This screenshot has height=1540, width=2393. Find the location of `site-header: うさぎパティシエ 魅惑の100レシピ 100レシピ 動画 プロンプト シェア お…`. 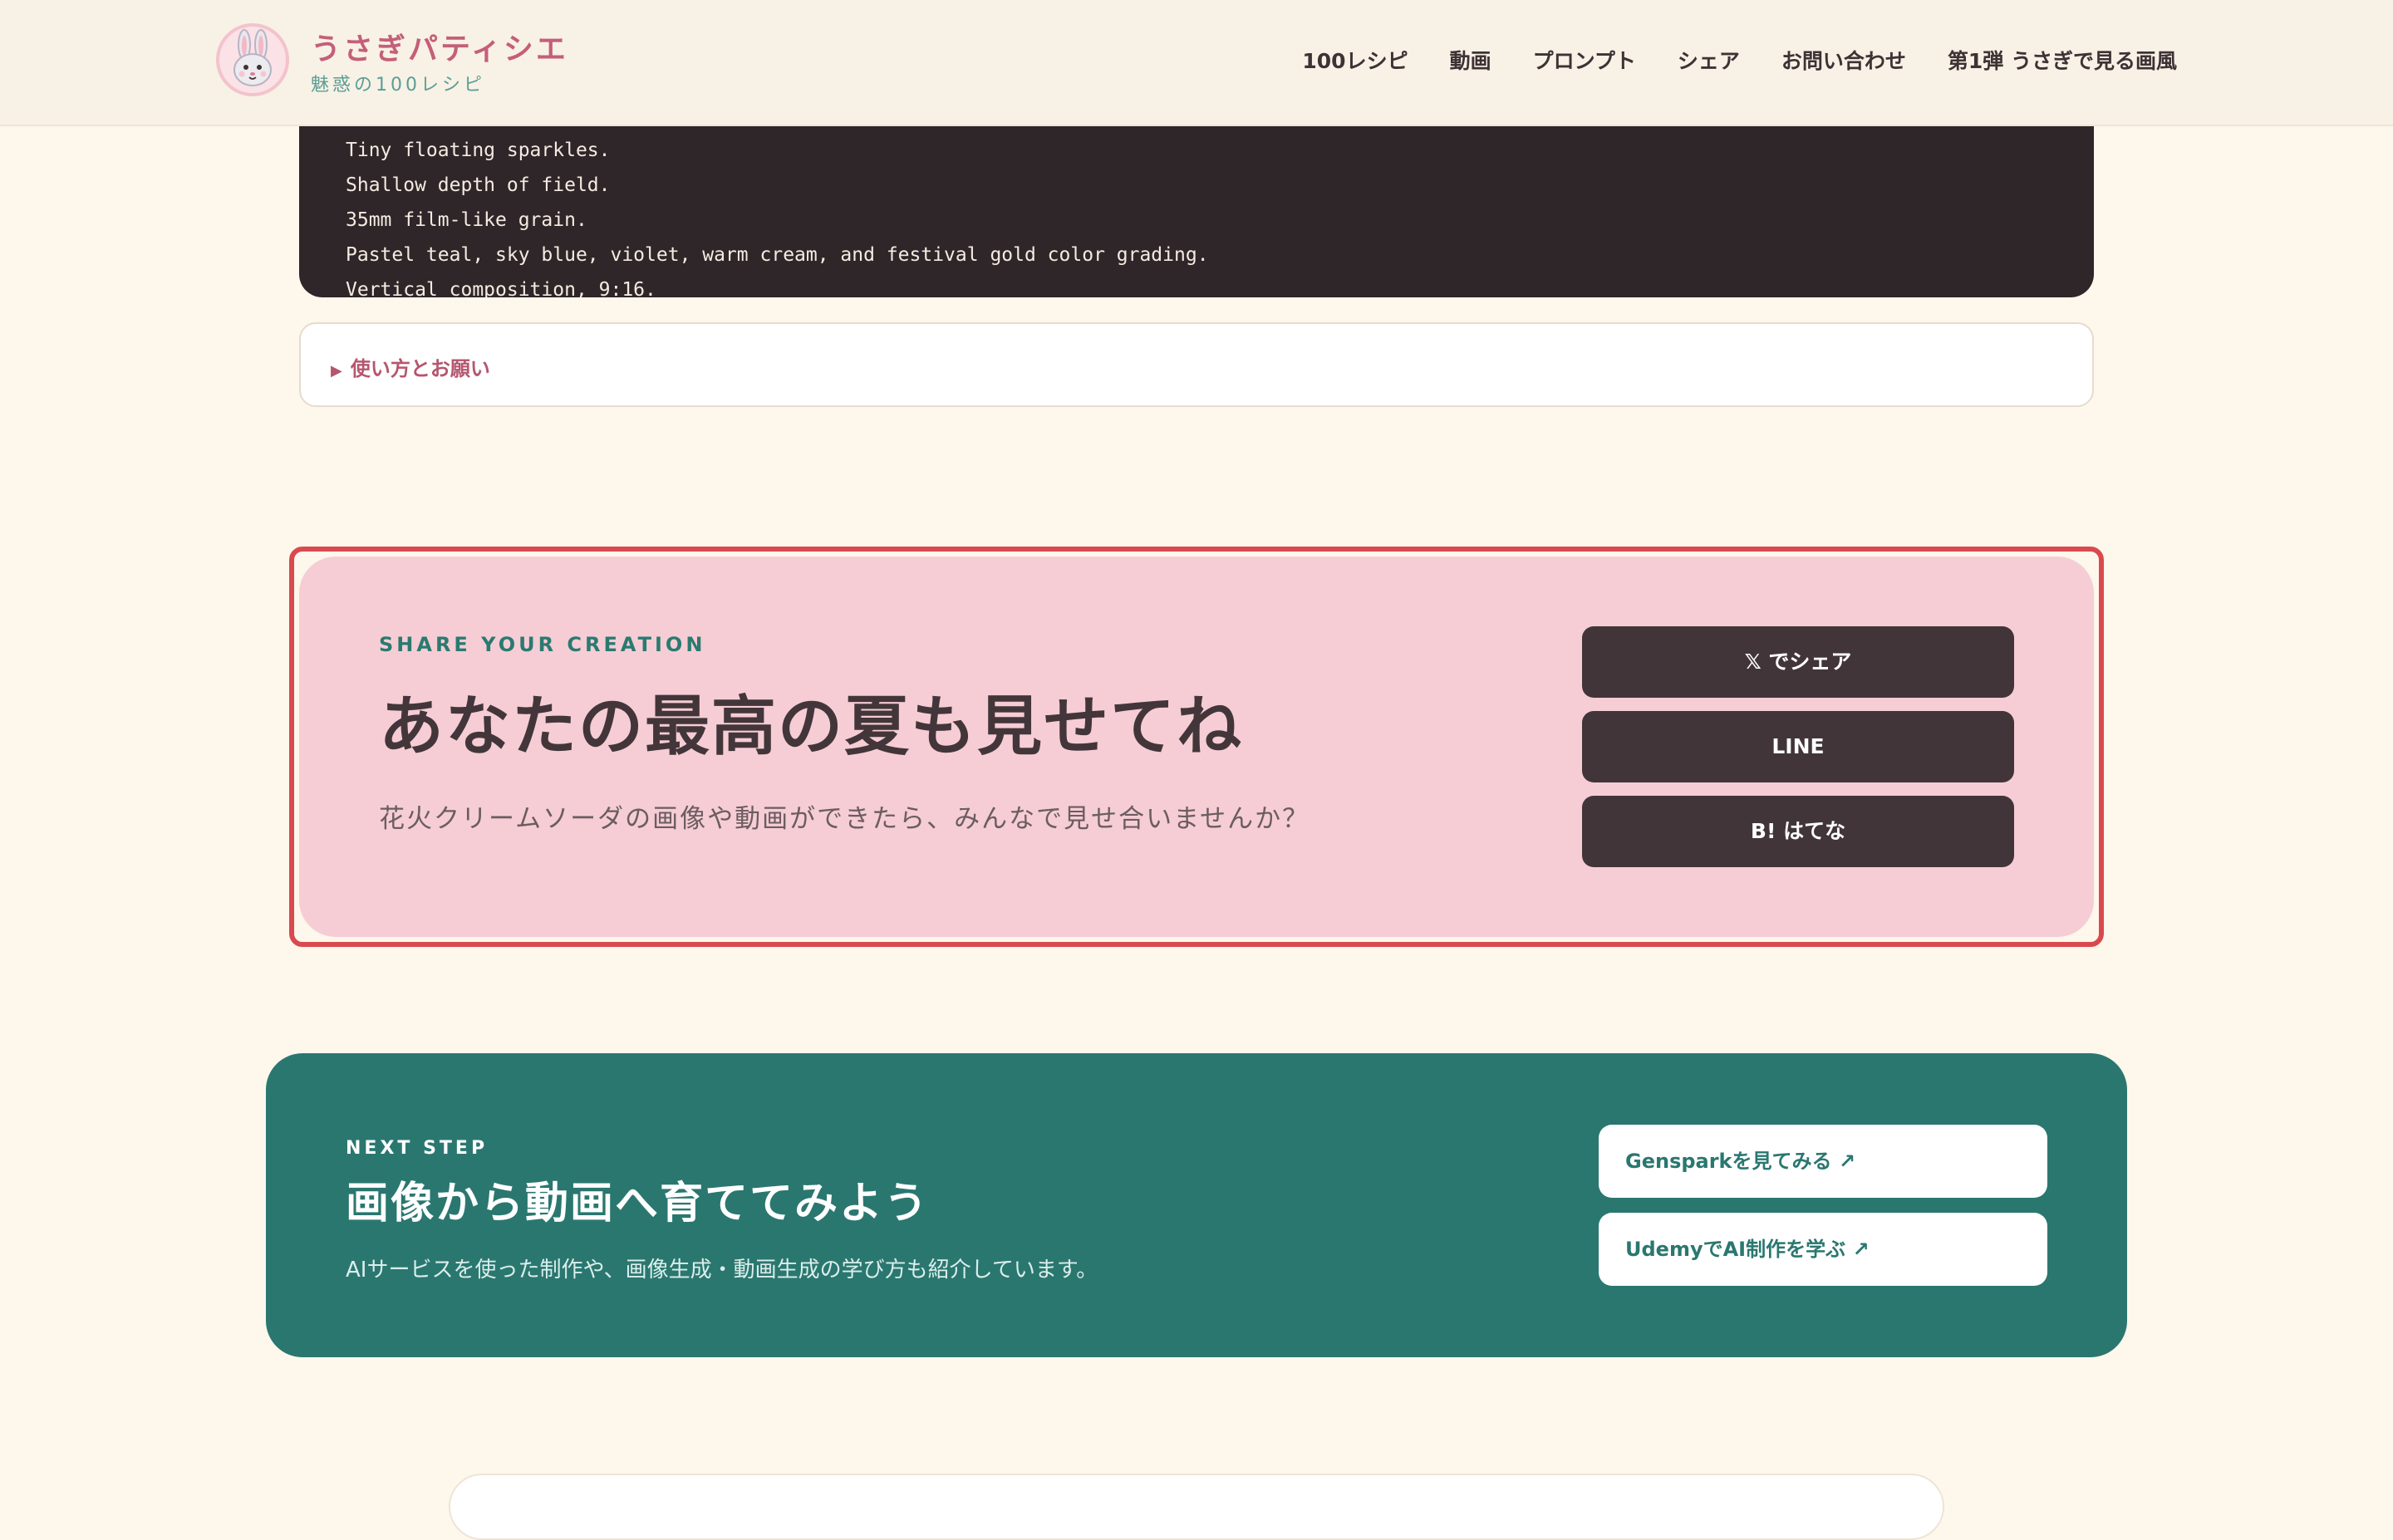

site-header: うさぎパティシエ 魅惑の100レシピ 100レシピ 動画 プロンプト シェア お… is located at coordinates (1196, 63).